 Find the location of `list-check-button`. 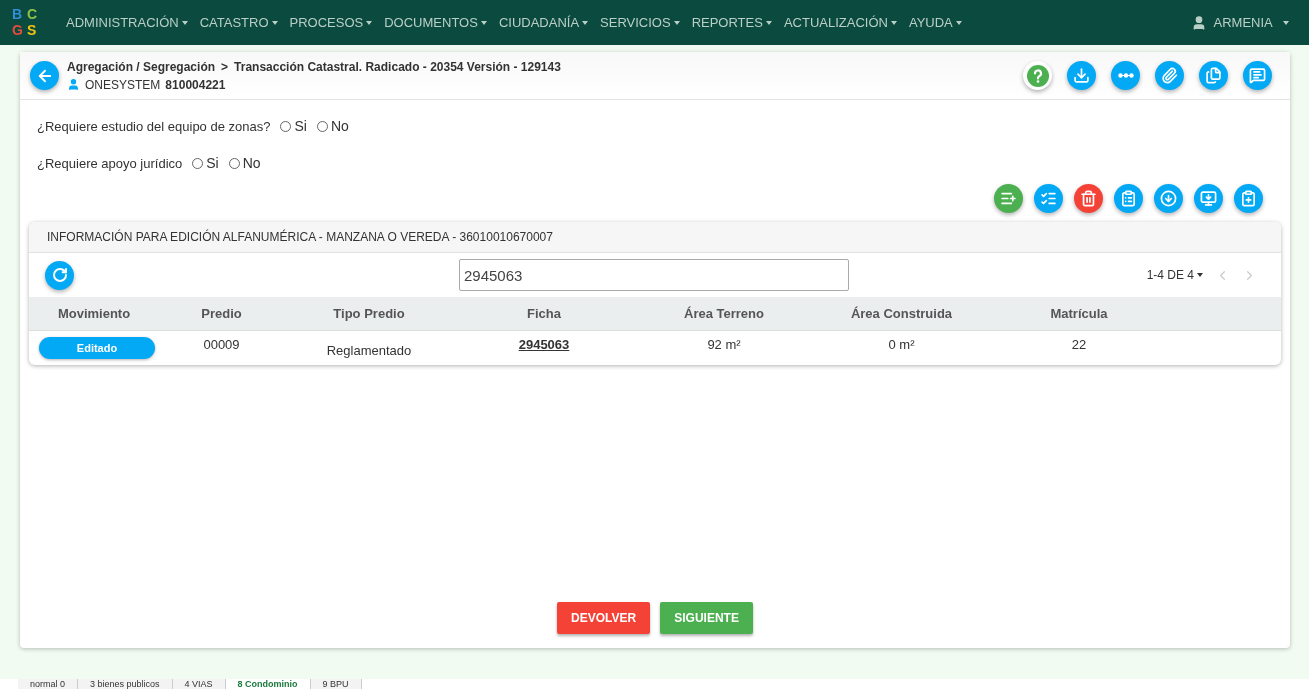

list-check-button is located at coordinates (1048, 198).